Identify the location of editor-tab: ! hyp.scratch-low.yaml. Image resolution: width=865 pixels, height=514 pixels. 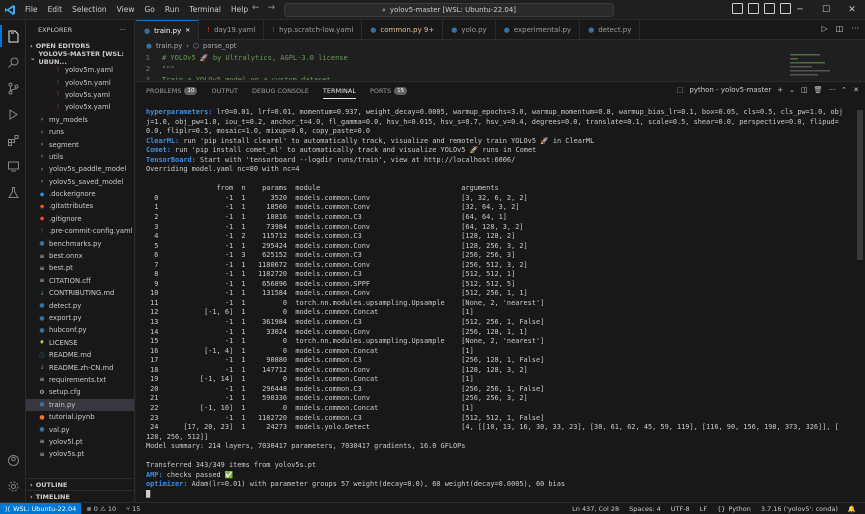
(313, 30).